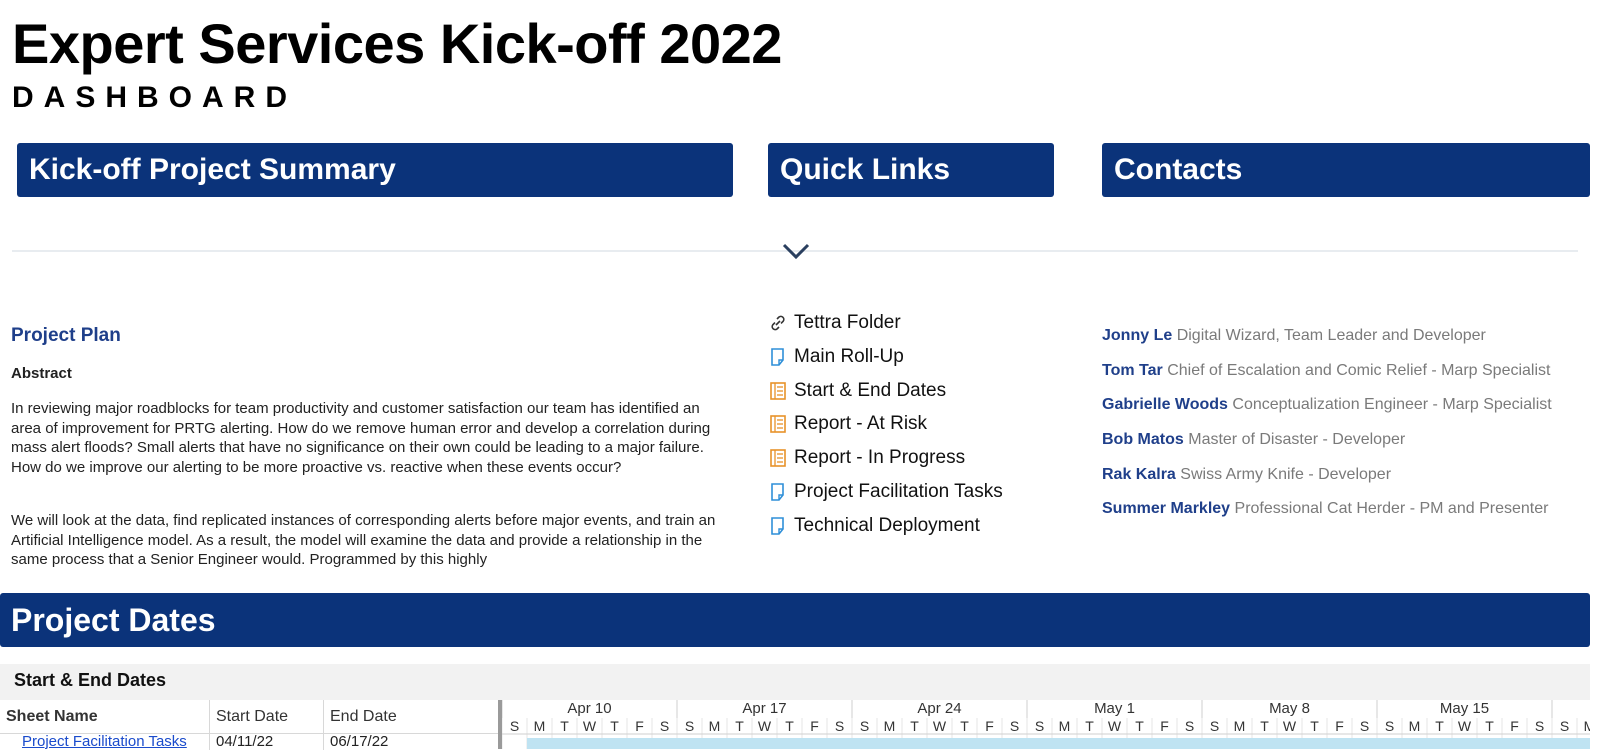  I want to click on gantt-week-label: Apr 17, so click(764, 708).